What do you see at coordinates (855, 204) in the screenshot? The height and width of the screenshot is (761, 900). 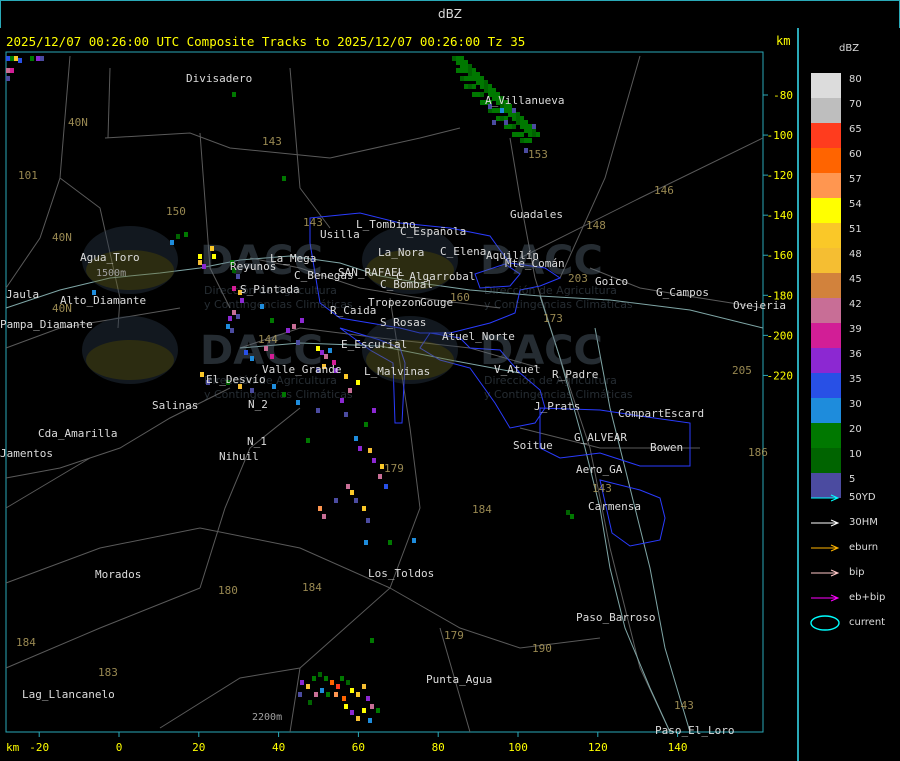 I see `legend-label-54: 54` at bounding box center [855, 204].